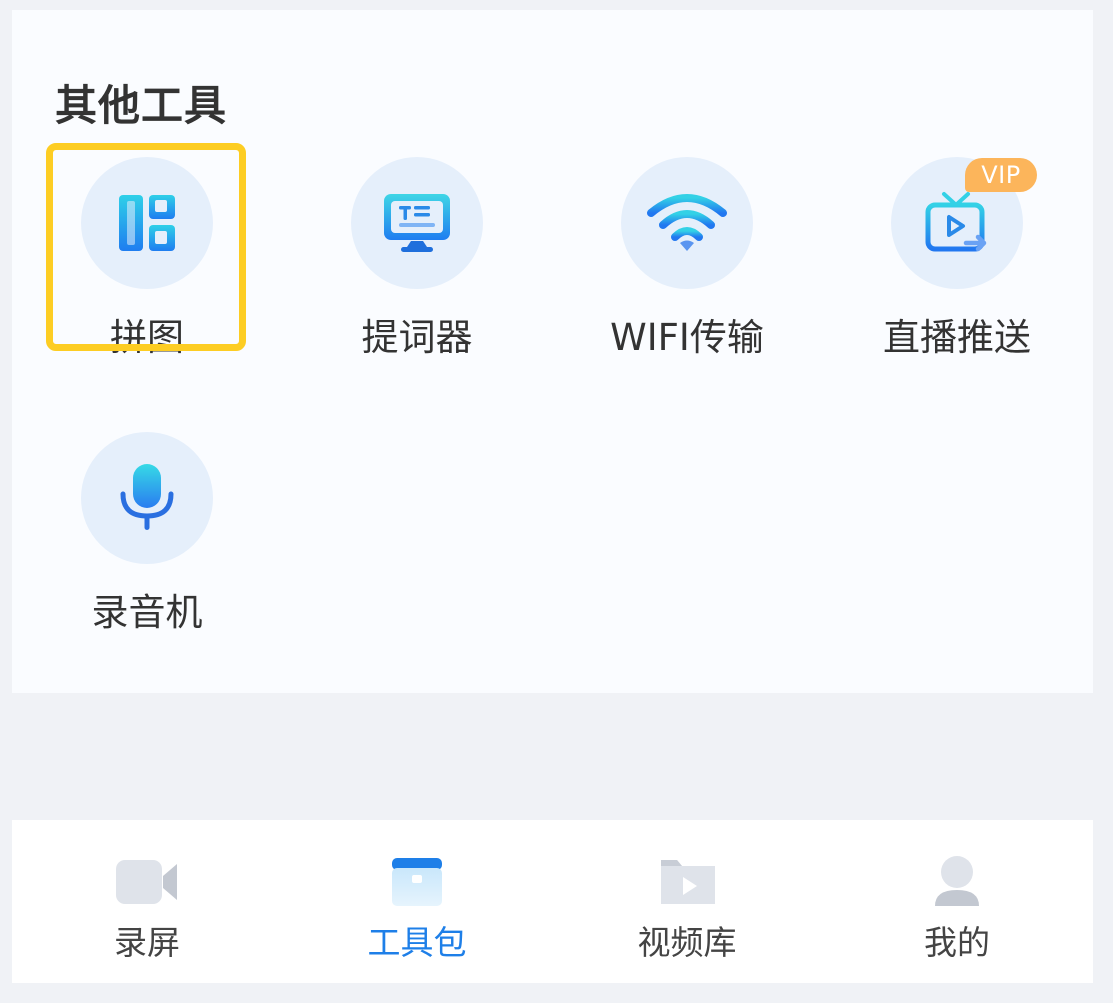 The height and width of the screenshot is (1003, 1113). Describe the element at coordinates (956, 222) in the screenshot. I see `live-push-tv-icon` at that location.